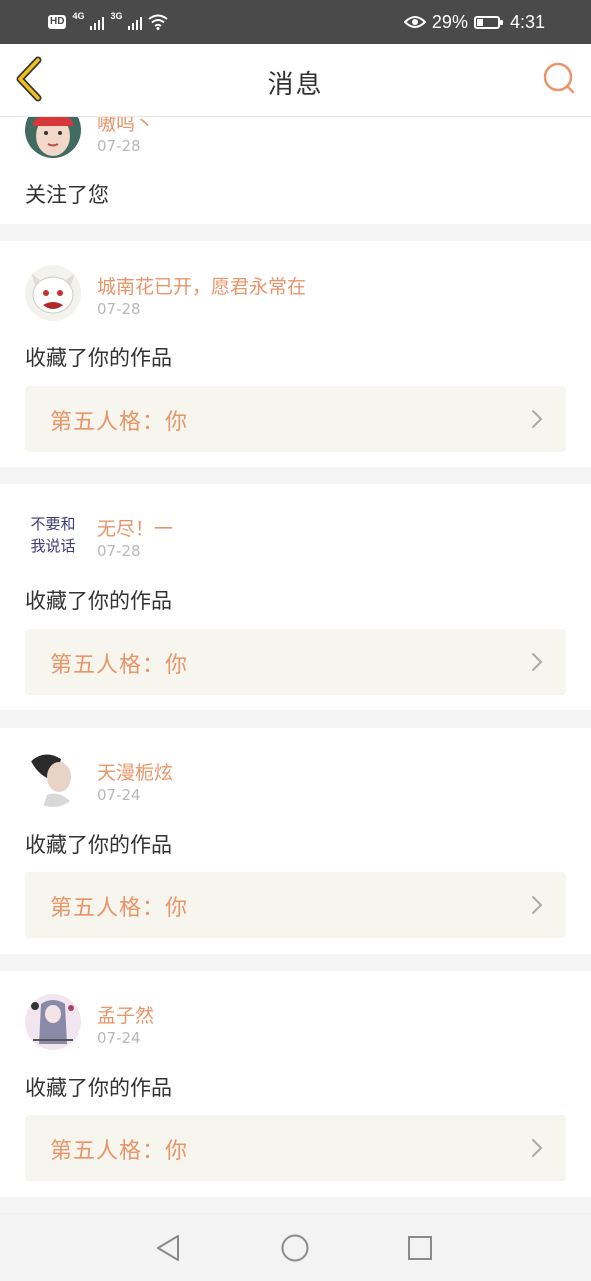 The width and height of the screenshot is (591, 1281). What do you see at coordinates (78, 16) in the screenshot?
I see `network-4g-label: 4G` at bounding box center [78, 16].